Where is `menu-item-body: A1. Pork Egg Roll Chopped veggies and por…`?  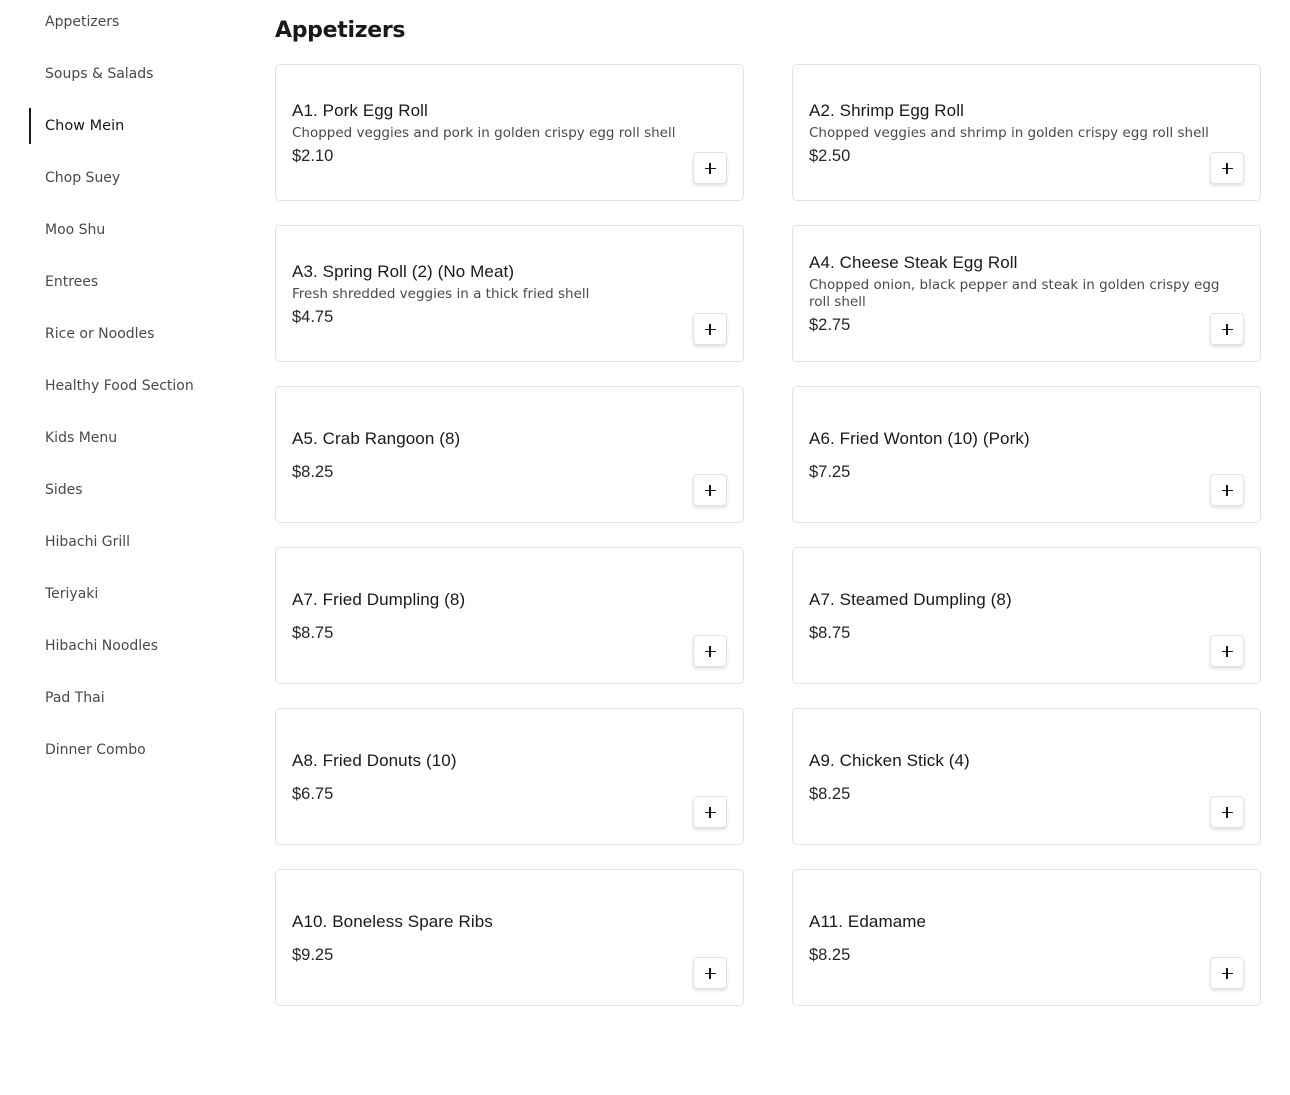
menu-item-body: A1. Pork Egg Roll Chopped veggies and por… is located at coordinates (497, 132).